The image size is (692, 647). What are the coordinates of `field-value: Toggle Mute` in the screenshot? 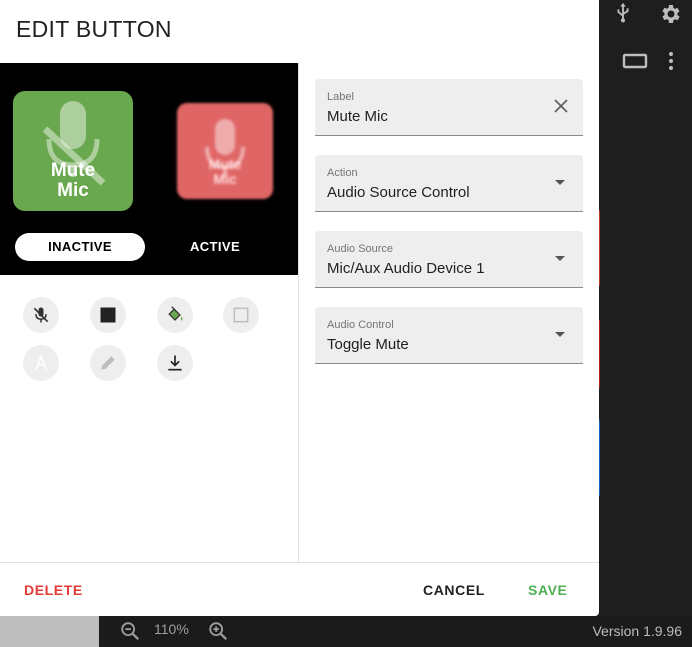 It's located at (368, 344).